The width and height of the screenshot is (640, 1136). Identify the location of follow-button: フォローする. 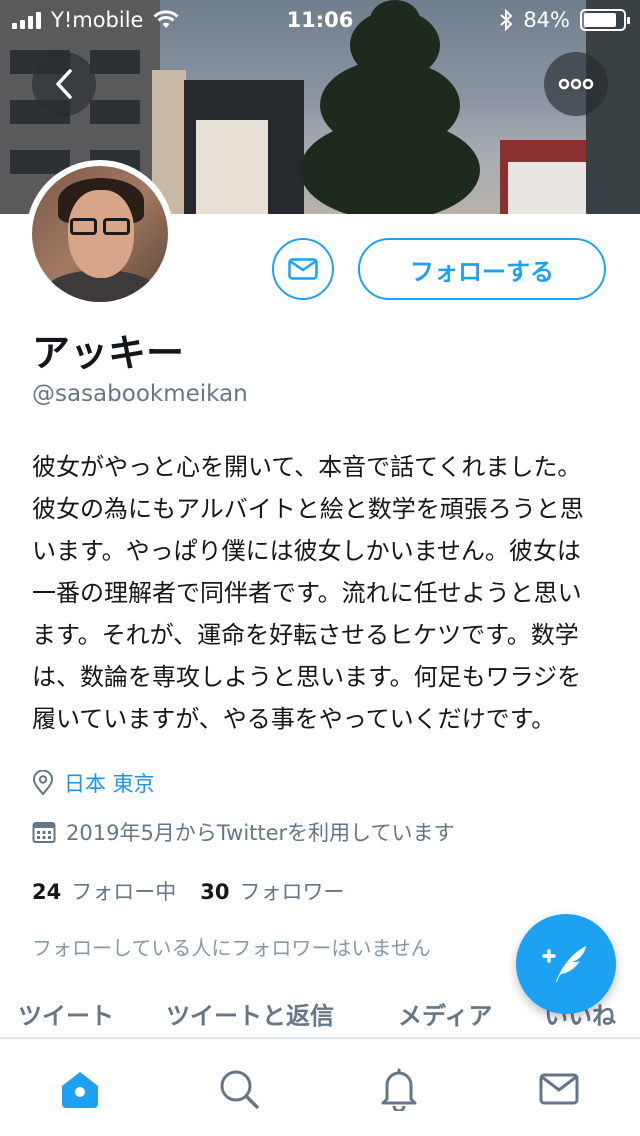
(482, 269).